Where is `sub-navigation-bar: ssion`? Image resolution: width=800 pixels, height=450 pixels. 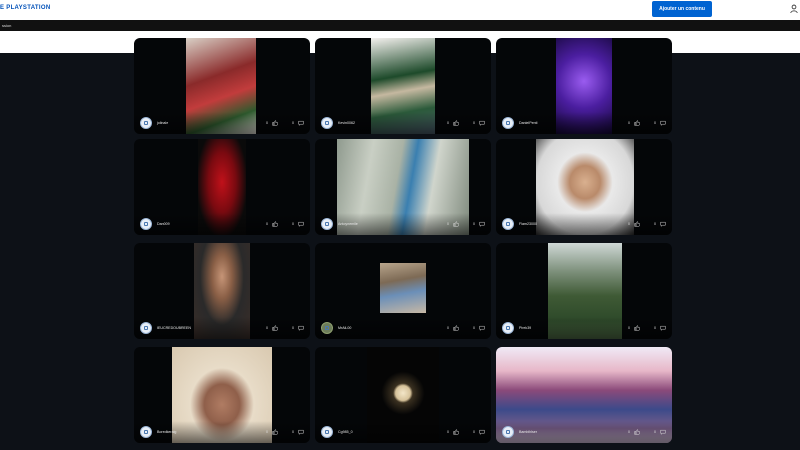
sub-navigation-bar: ssion is located at coordinates (400, 25).